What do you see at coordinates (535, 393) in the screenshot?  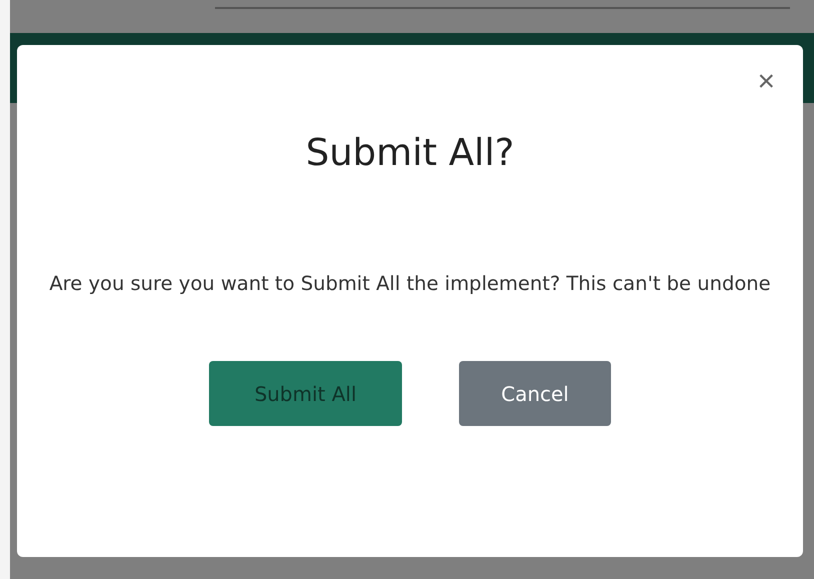 I see `cancel-button: Cancel` at bounding box center [535, 393].